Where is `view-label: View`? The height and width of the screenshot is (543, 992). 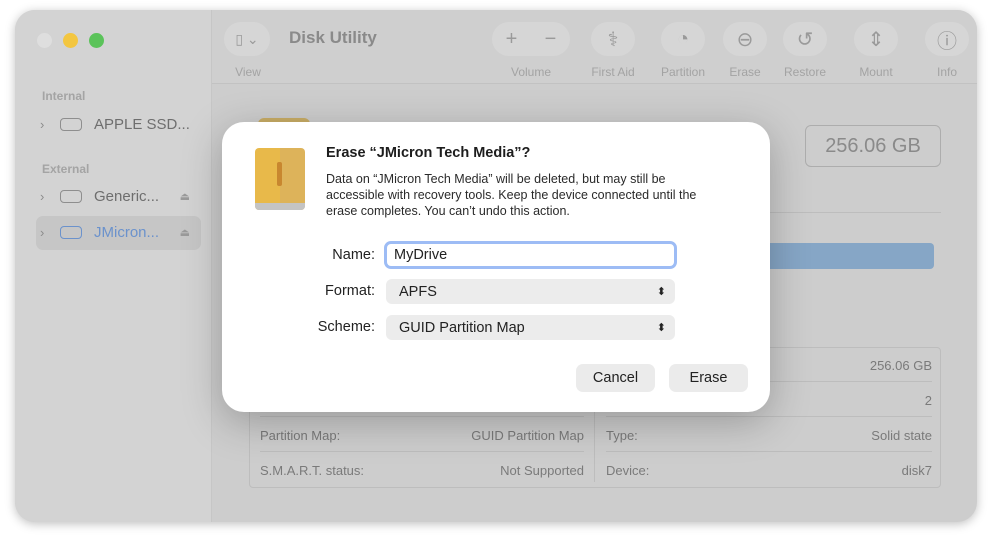
view-label: View is located at coordinates (248, 72).